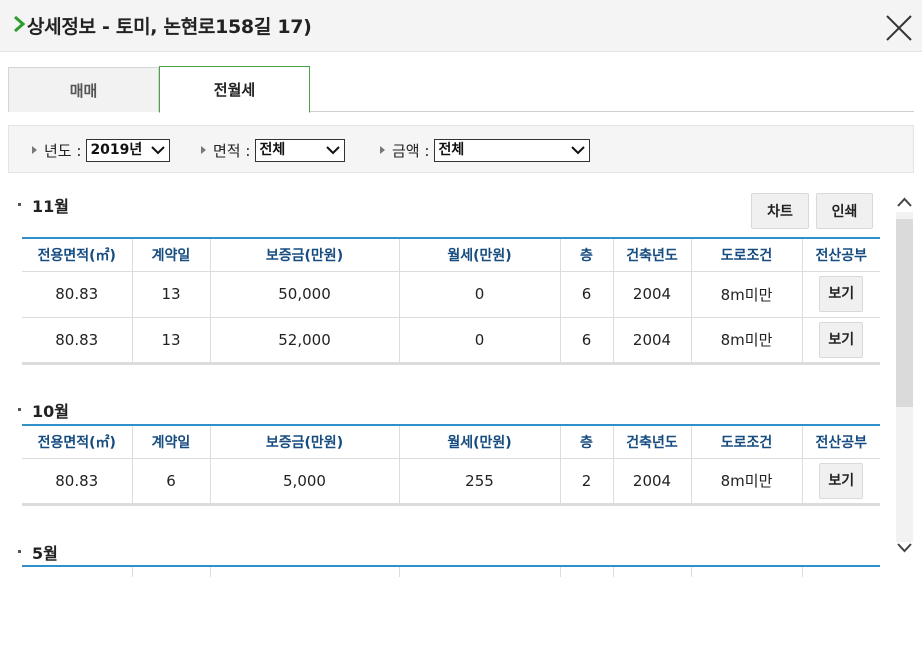  I want to click on vertical-scrollbar, so click(904, 377).